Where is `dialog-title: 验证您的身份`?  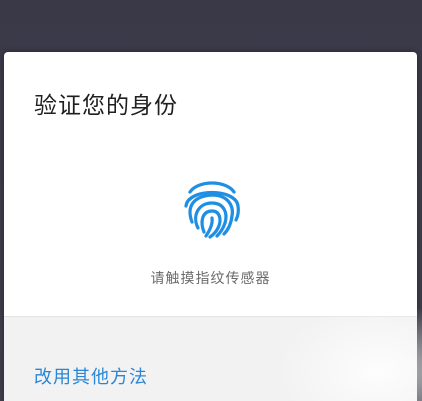 dialog-title: 验证您的身份 is located at coordinates (106, 106).